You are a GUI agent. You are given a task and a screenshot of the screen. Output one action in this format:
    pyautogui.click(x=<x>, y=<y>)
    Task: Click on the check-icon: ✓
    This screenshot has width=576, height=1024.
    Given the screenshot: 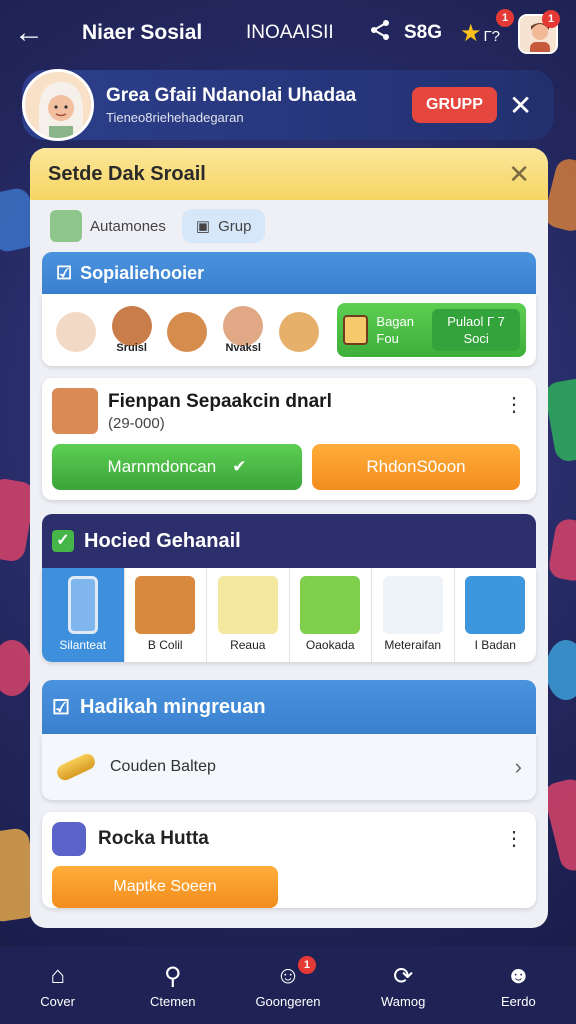 What is the action you would take?
    pyautogui.click(x=63, y=541)
    